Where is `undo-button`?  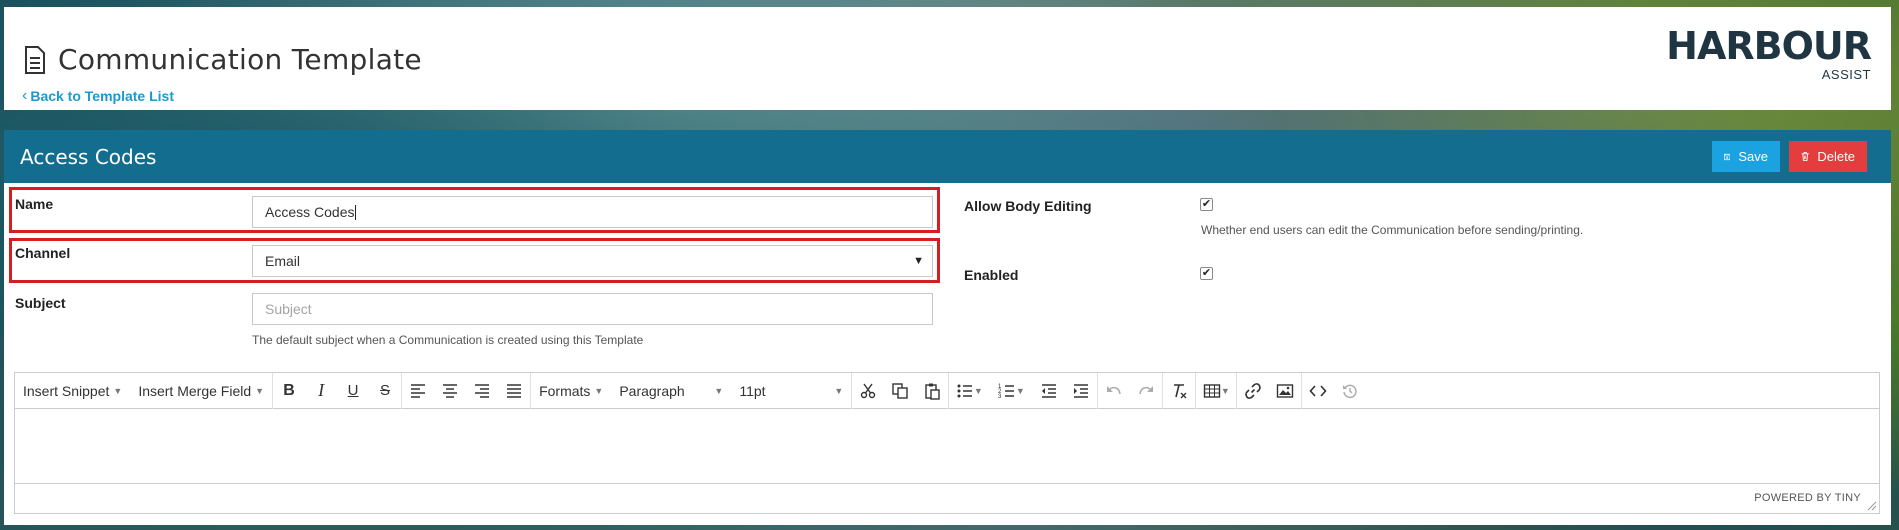 undo-button is located at coordinates (1114, 391).